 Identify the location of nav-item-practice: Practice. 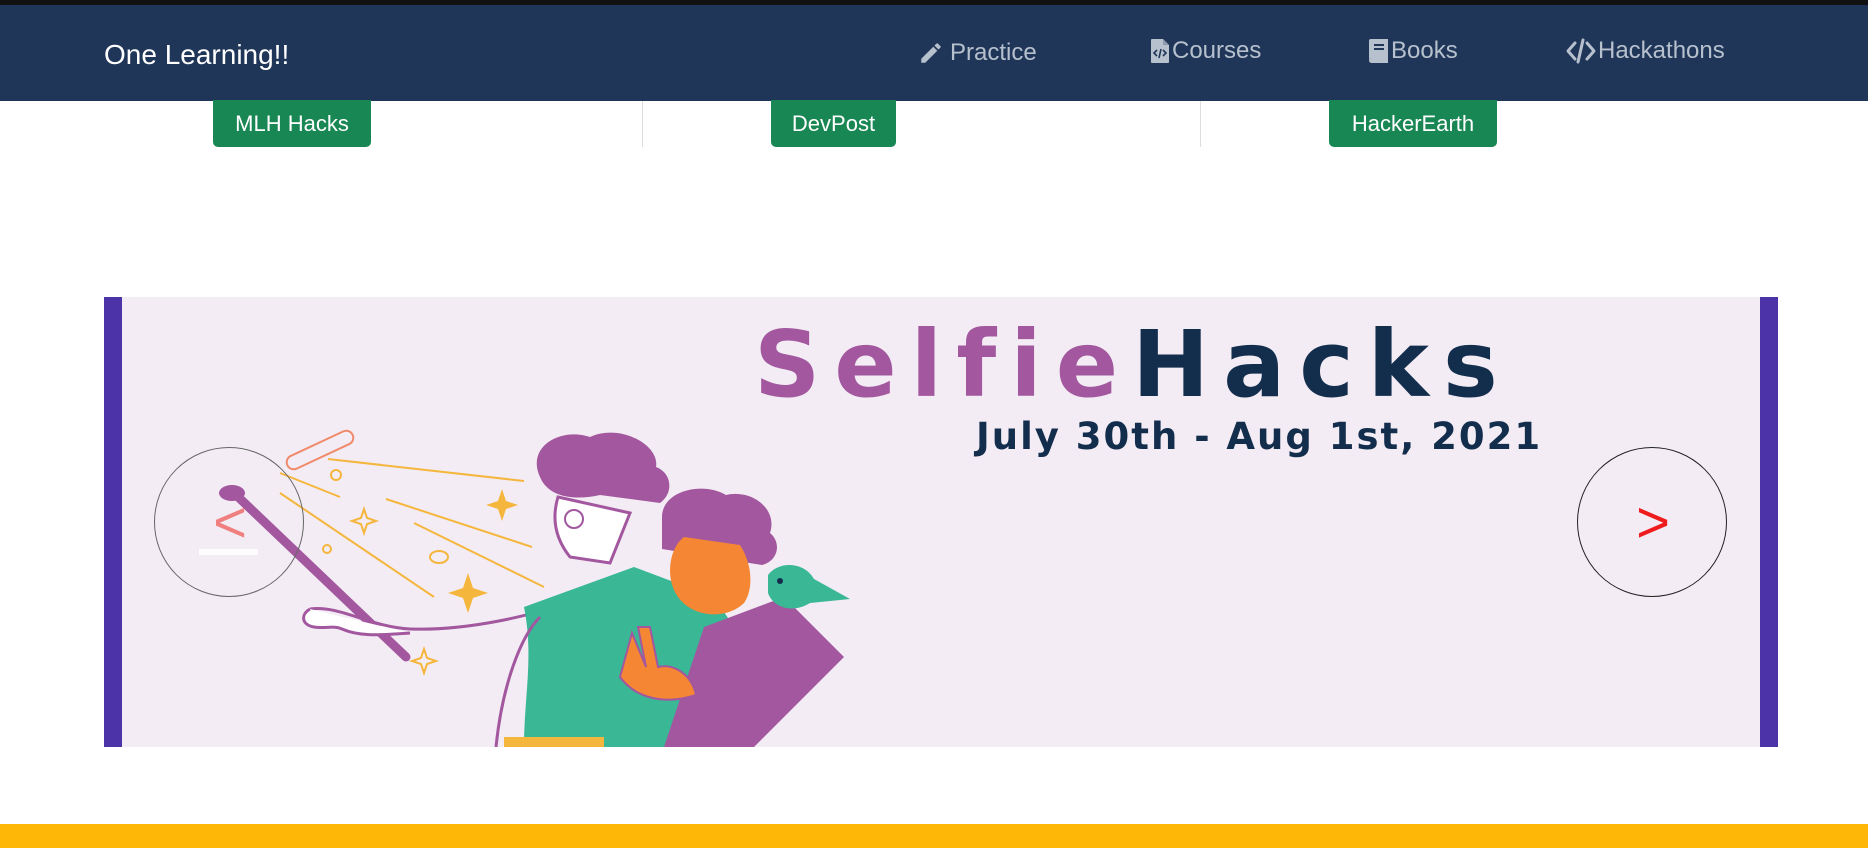
(977, 53).